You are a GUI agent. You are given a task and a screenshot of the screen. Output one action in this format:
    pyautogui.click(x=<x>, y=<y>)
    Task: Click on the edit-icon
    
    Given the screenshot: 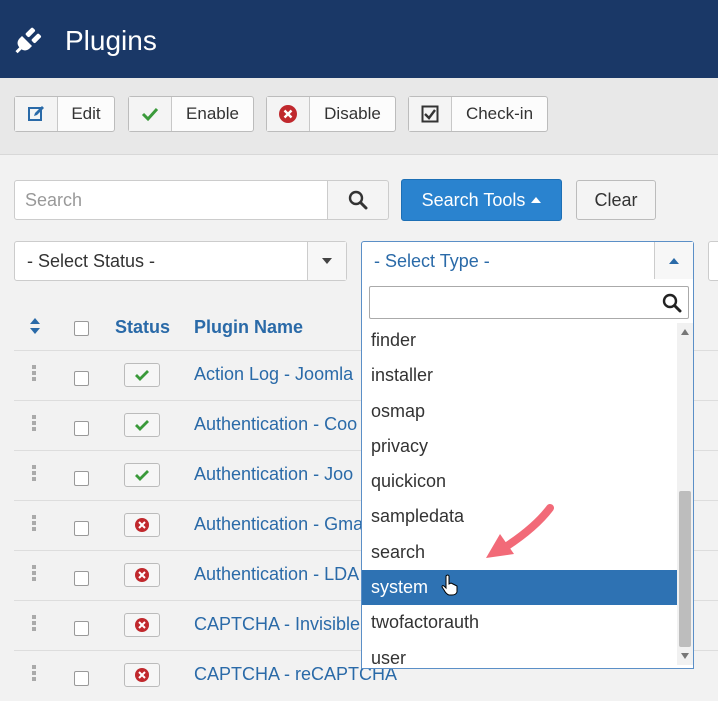 What is the action you would take?
    pyautogui.click(x=36, y=114)
    